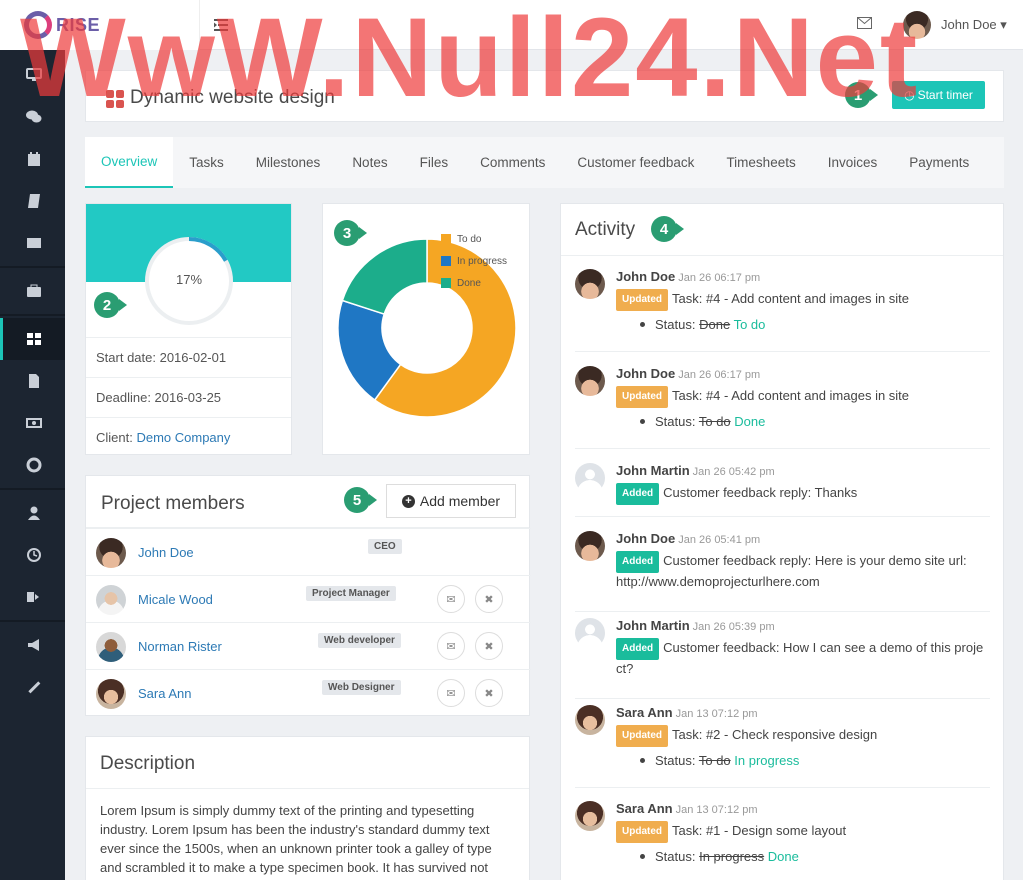 The width and height of the screenshot is (1023, 880). I want to click on sidebar-item-team, so click(32, 513).